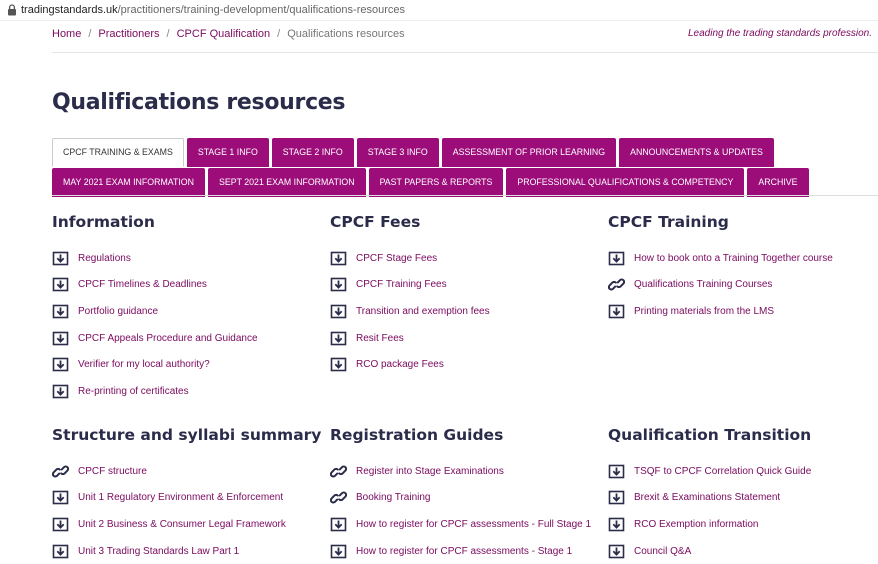  I want to click on resource-item: Transition and exemption fees, so click(465, 311).